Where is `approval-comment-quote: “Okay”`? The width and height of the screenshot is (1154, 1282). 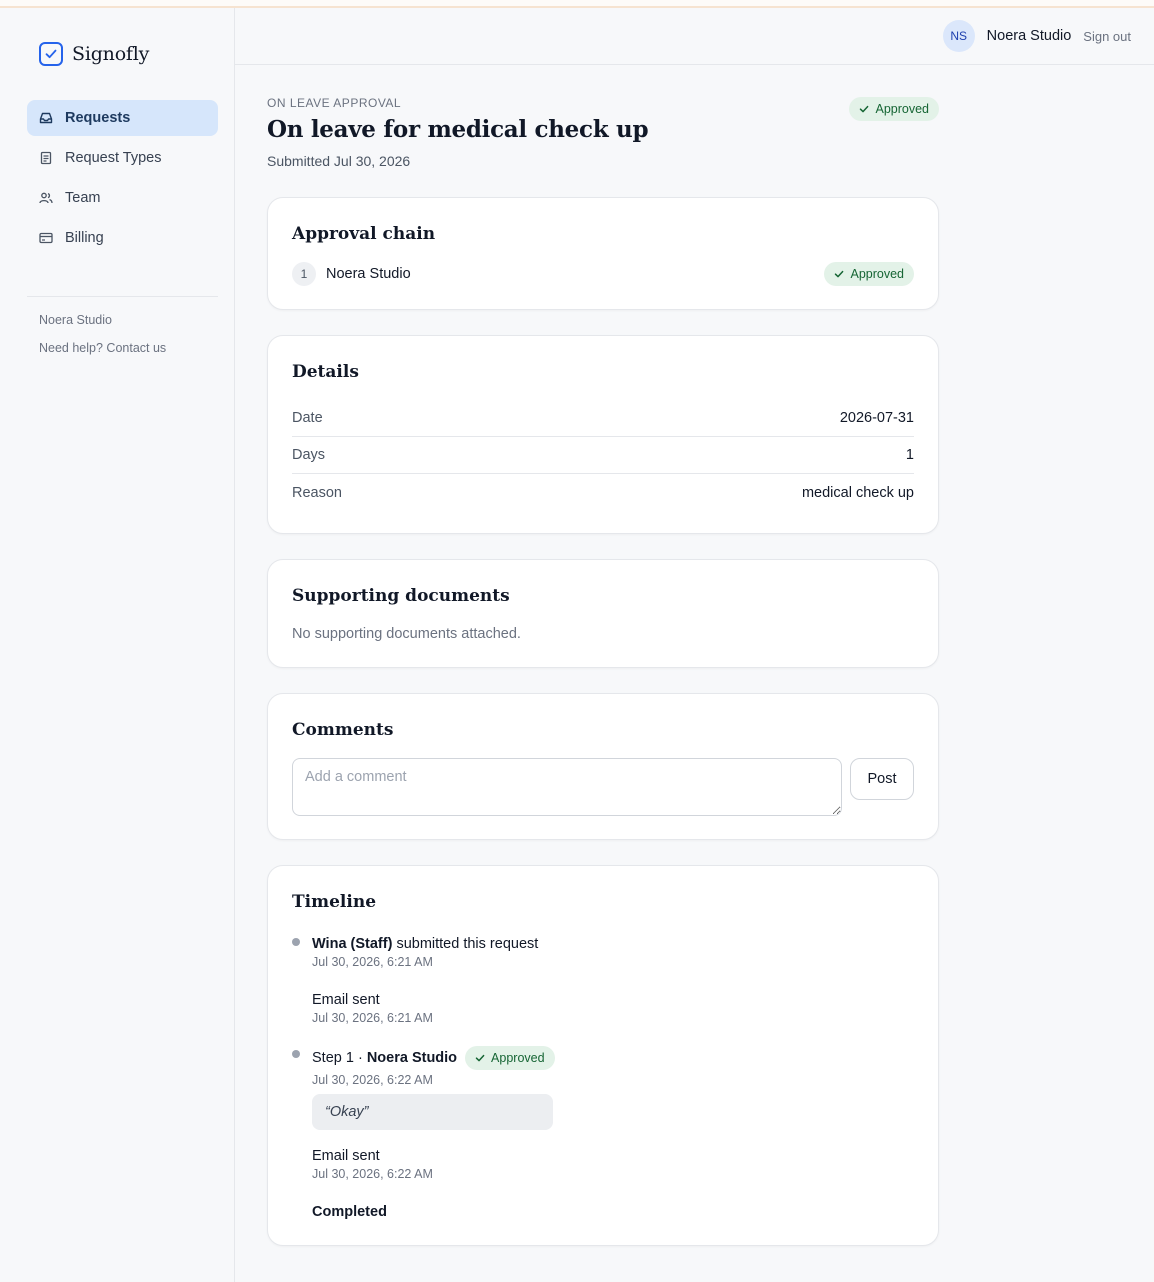
approval-comment-quote: “Okay” is located at coordinates (432, 1112).